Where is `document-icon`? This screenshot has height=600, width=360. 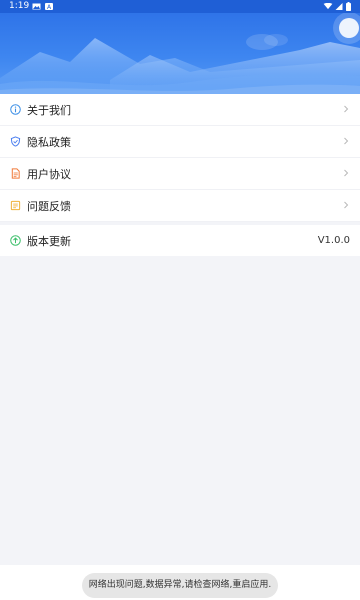
document-icon is located at coordinates (15, 173).